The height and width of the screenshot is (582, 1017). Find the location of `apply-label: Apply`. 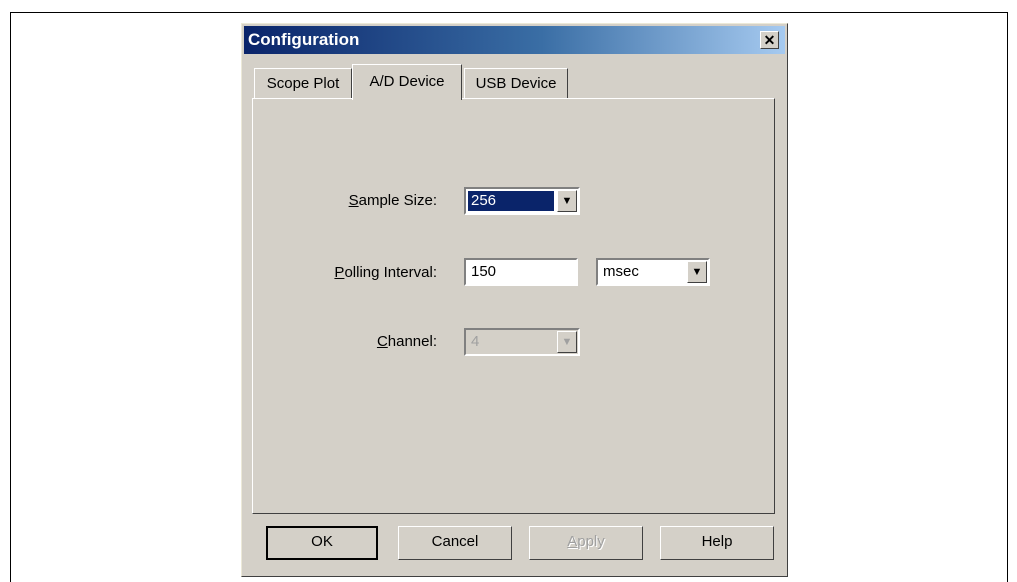

apply-label: Apply is located at coordinates (586, 541).